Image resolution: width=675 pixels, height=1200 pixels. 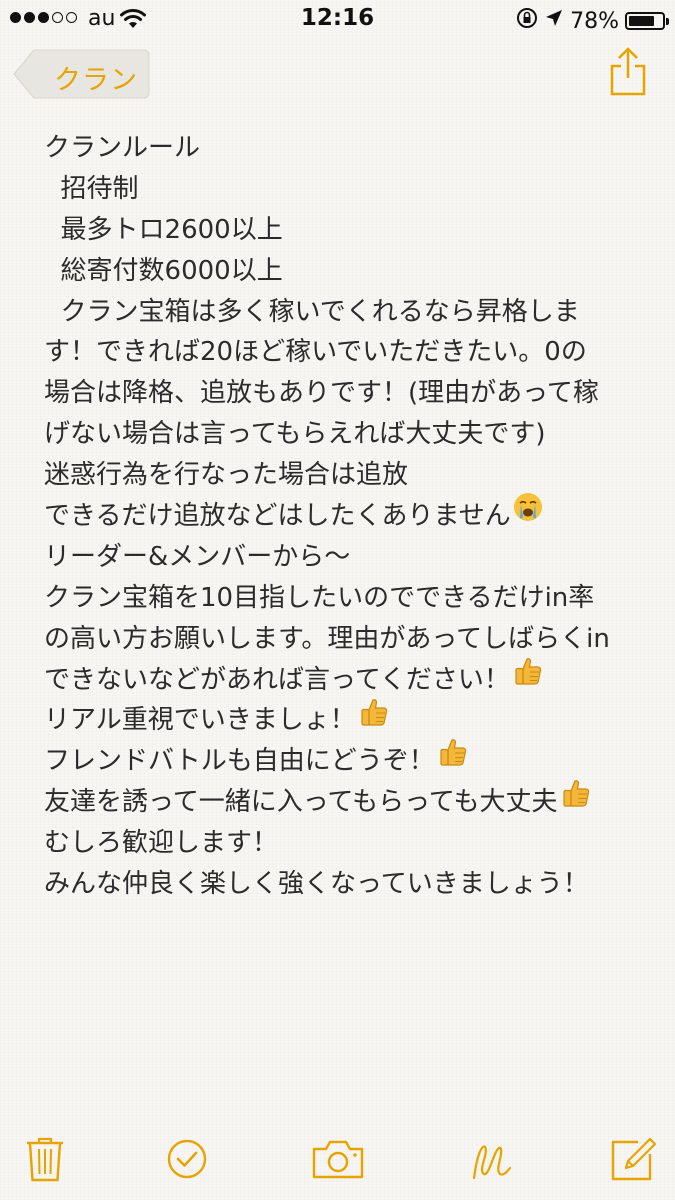 I want to click on compose-icon, so click(x=634, y=1159).